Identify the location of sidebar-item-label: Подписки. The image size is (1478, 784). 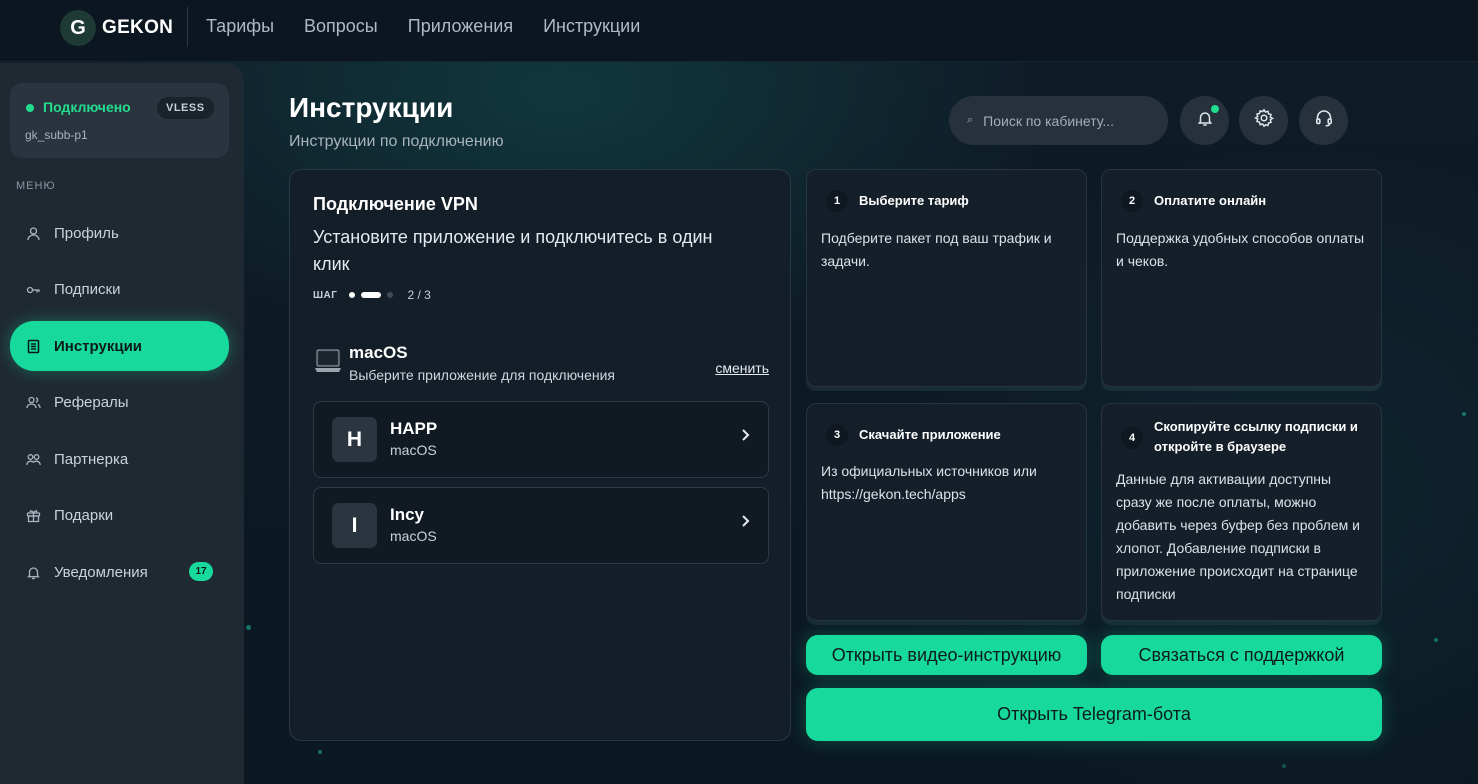
(87, 289).